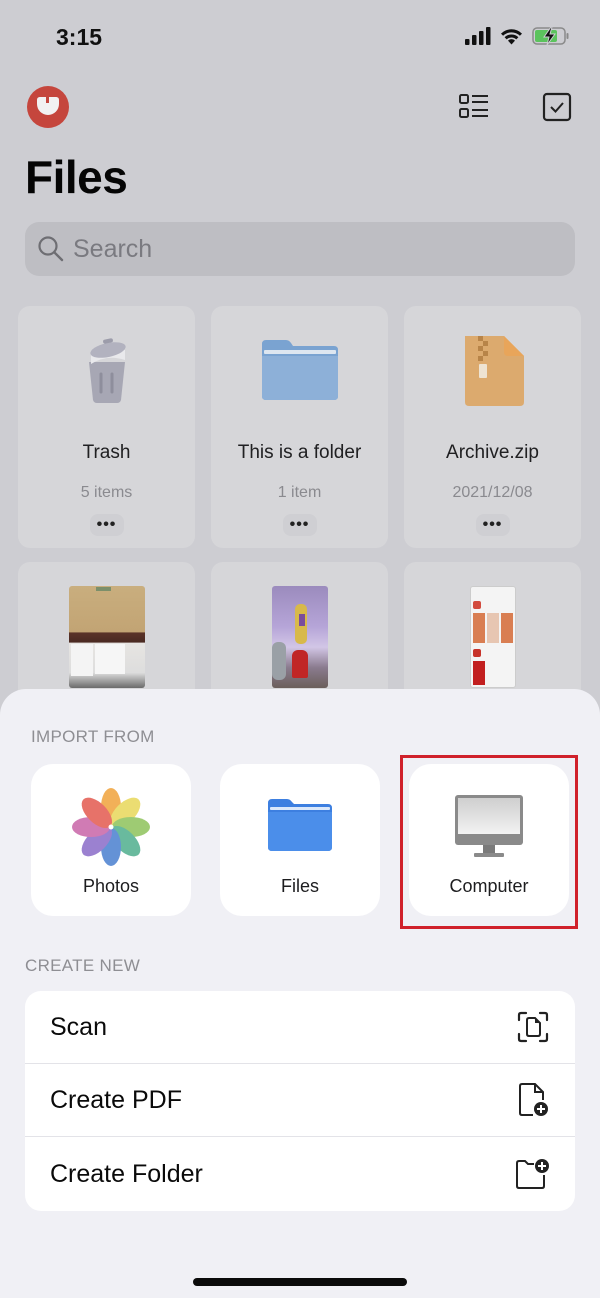 Image resolution: width=600 pixels, height=1298 pixels. I want to click on file-card-folder: This is a folder 1 item •••, so click(299, 427).